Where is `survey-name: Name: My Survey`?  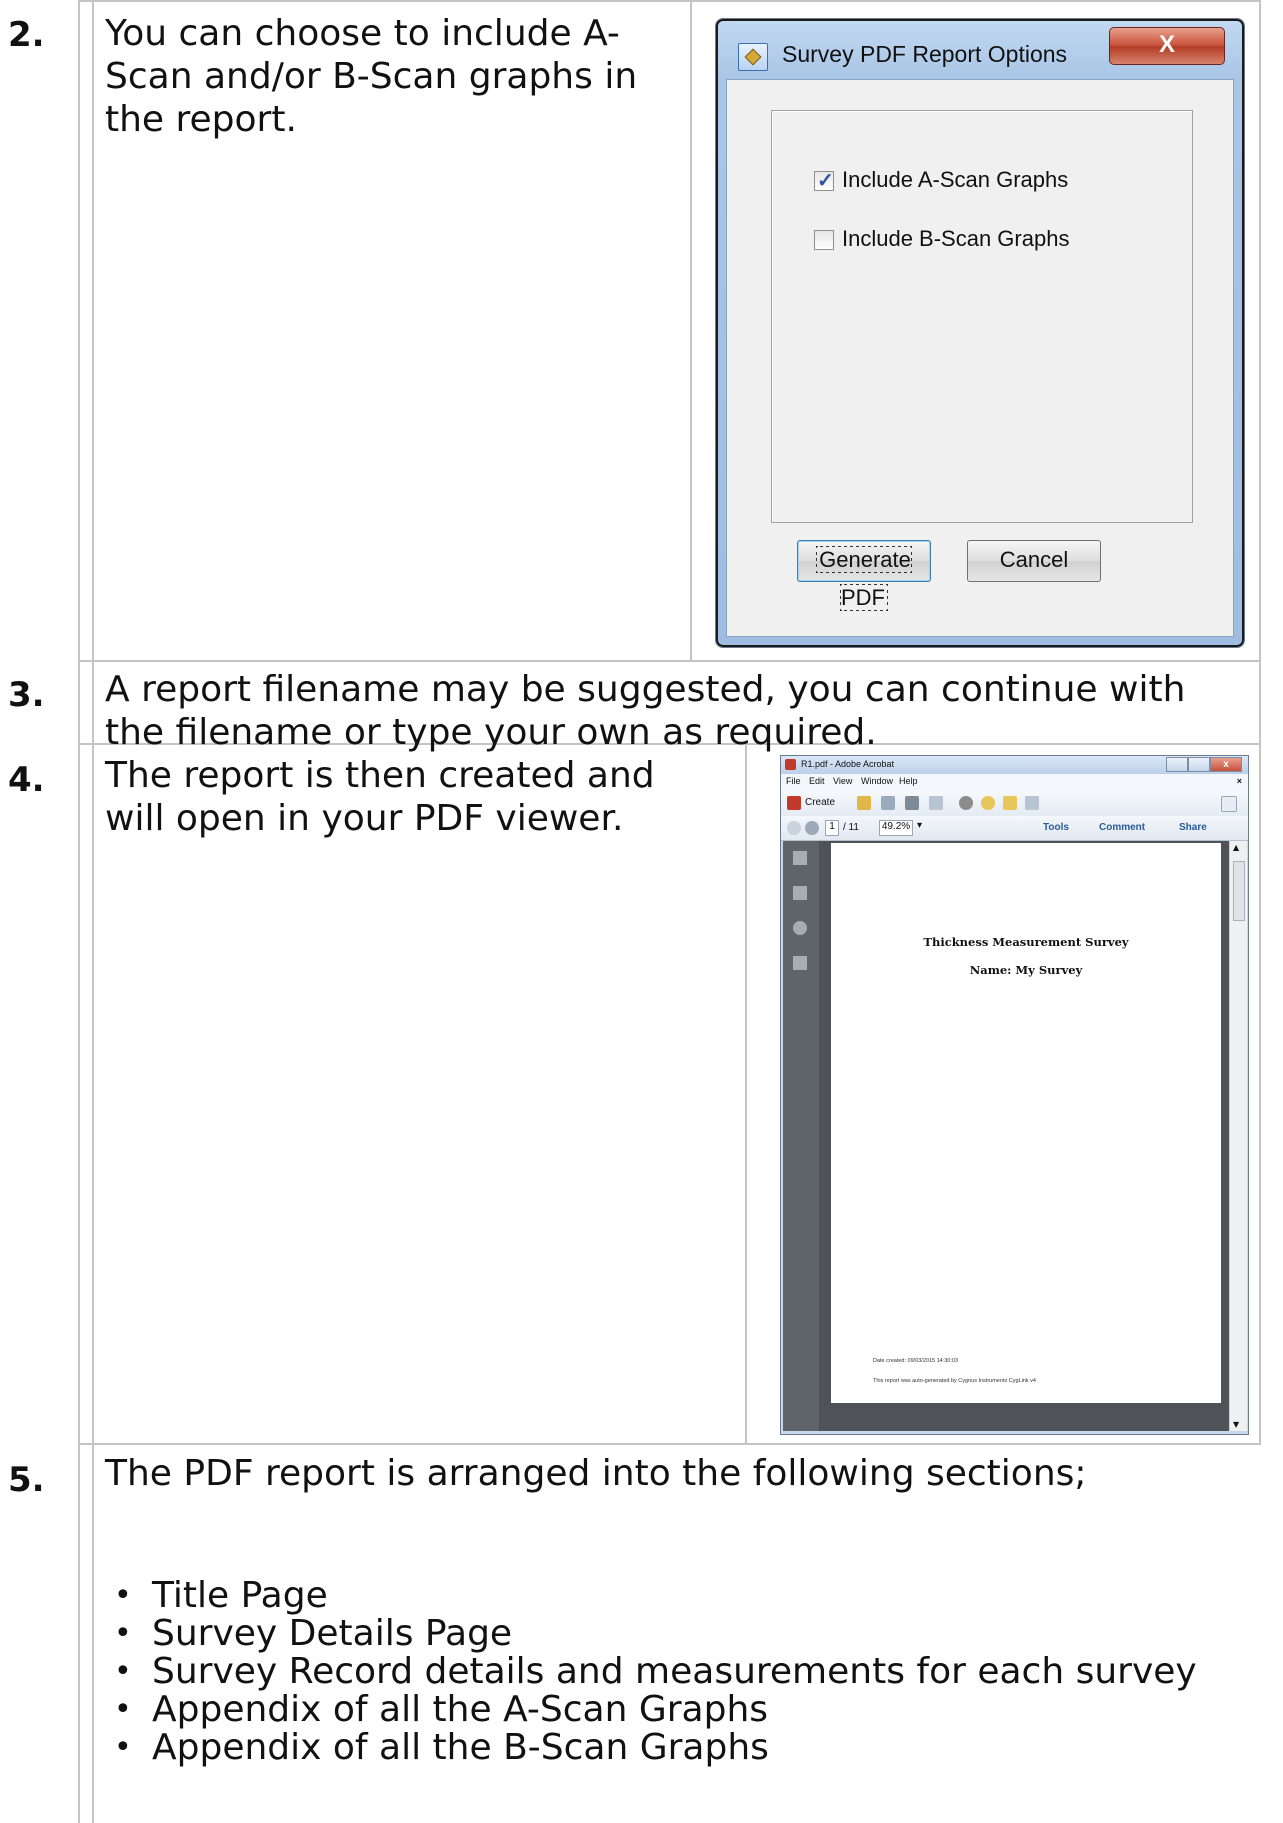
survey-name: Name: My Survey is located at coordinates (1026, 970).